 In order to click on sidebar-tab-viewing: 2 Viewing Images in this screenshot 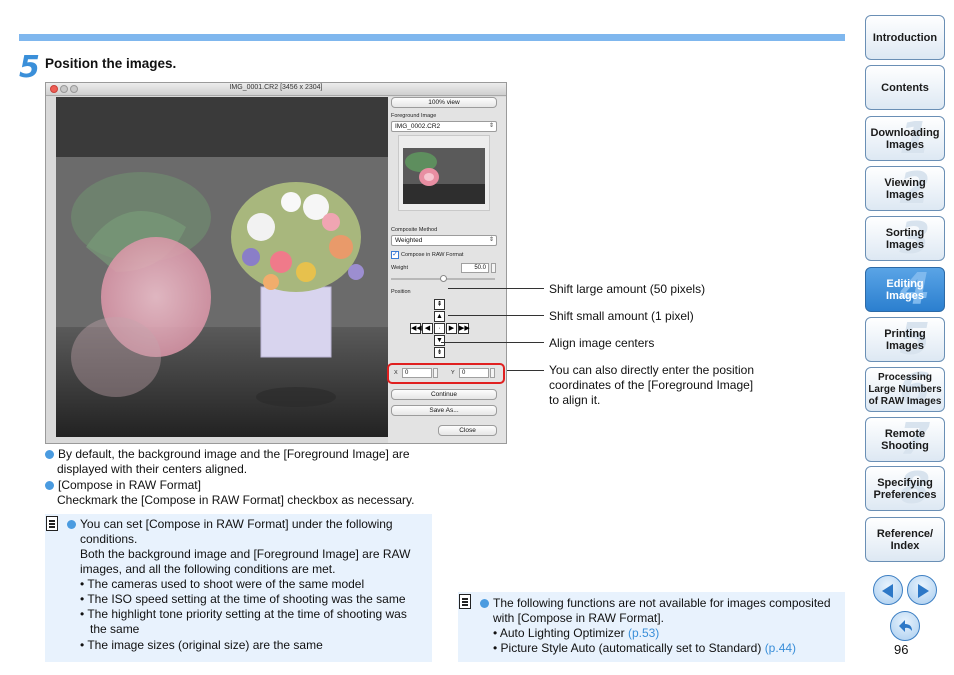, I will do `click(905, 188)`.